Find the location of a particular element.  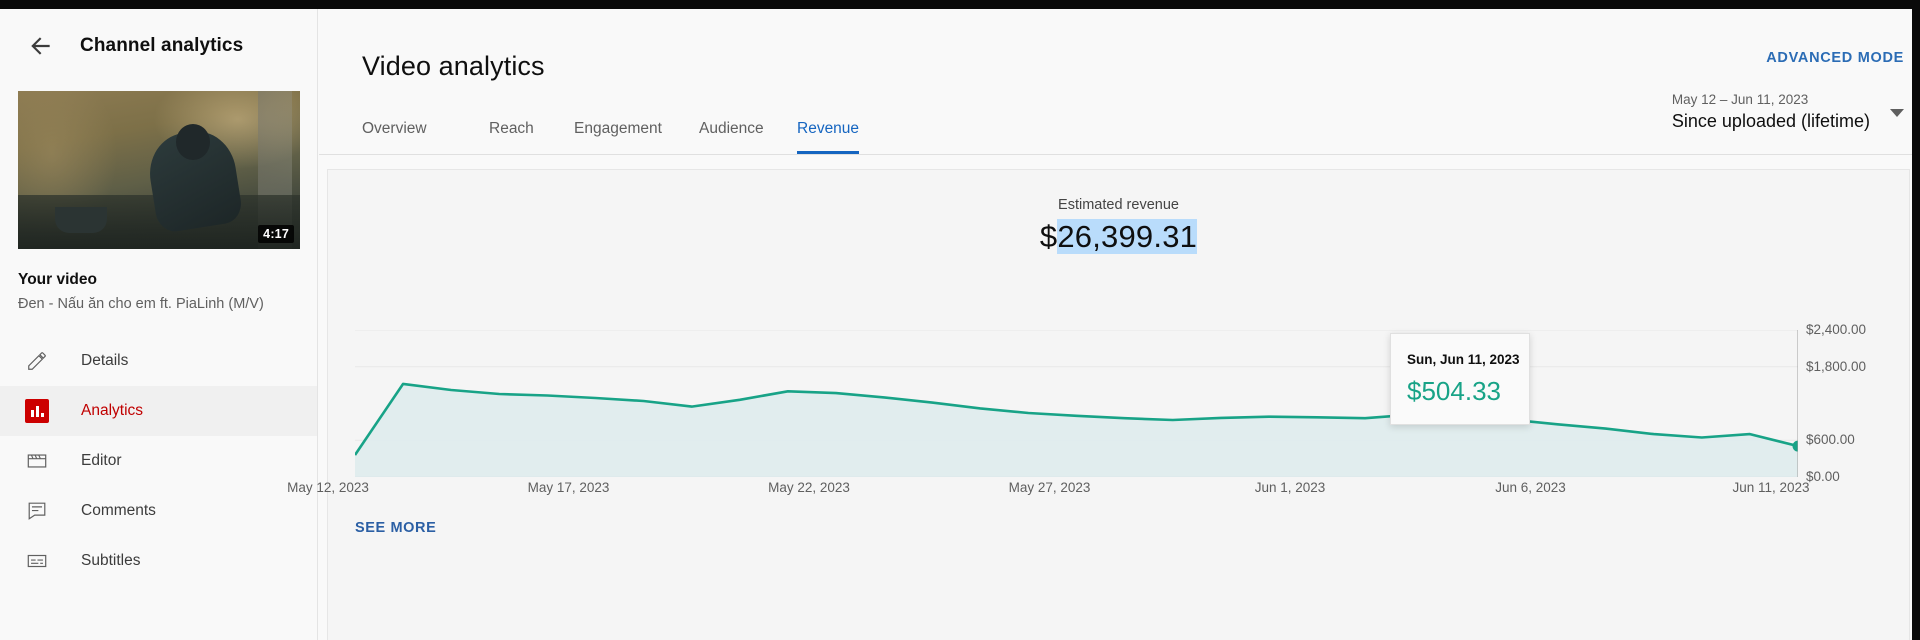

tab-revenue: Revenue is located at coordinates (828, 128).